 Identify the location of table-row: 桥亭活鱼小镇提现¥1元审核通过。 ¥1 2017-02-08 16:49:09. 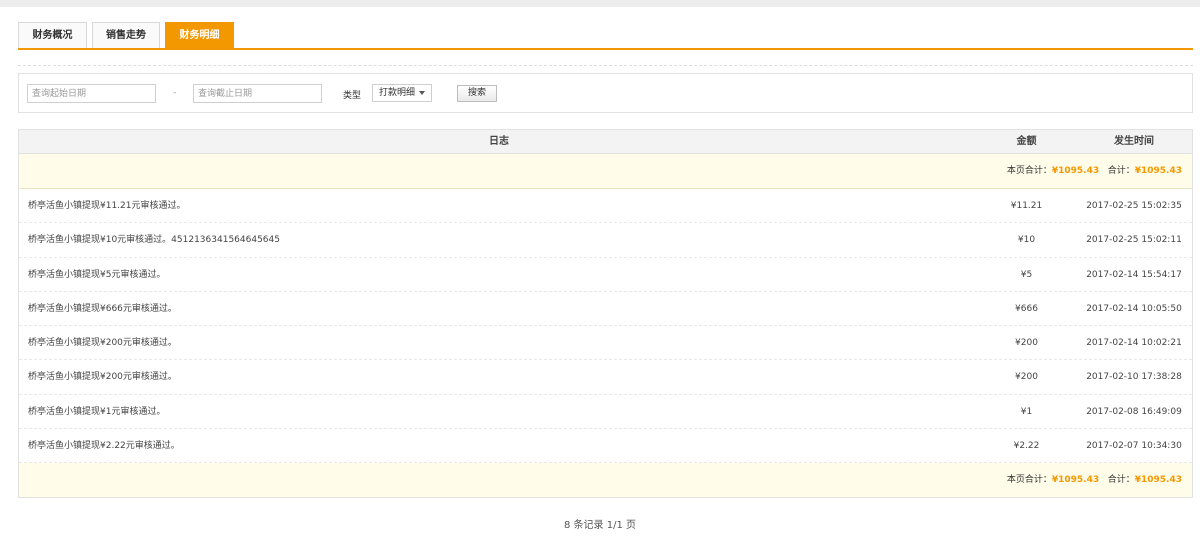
(605, 412).